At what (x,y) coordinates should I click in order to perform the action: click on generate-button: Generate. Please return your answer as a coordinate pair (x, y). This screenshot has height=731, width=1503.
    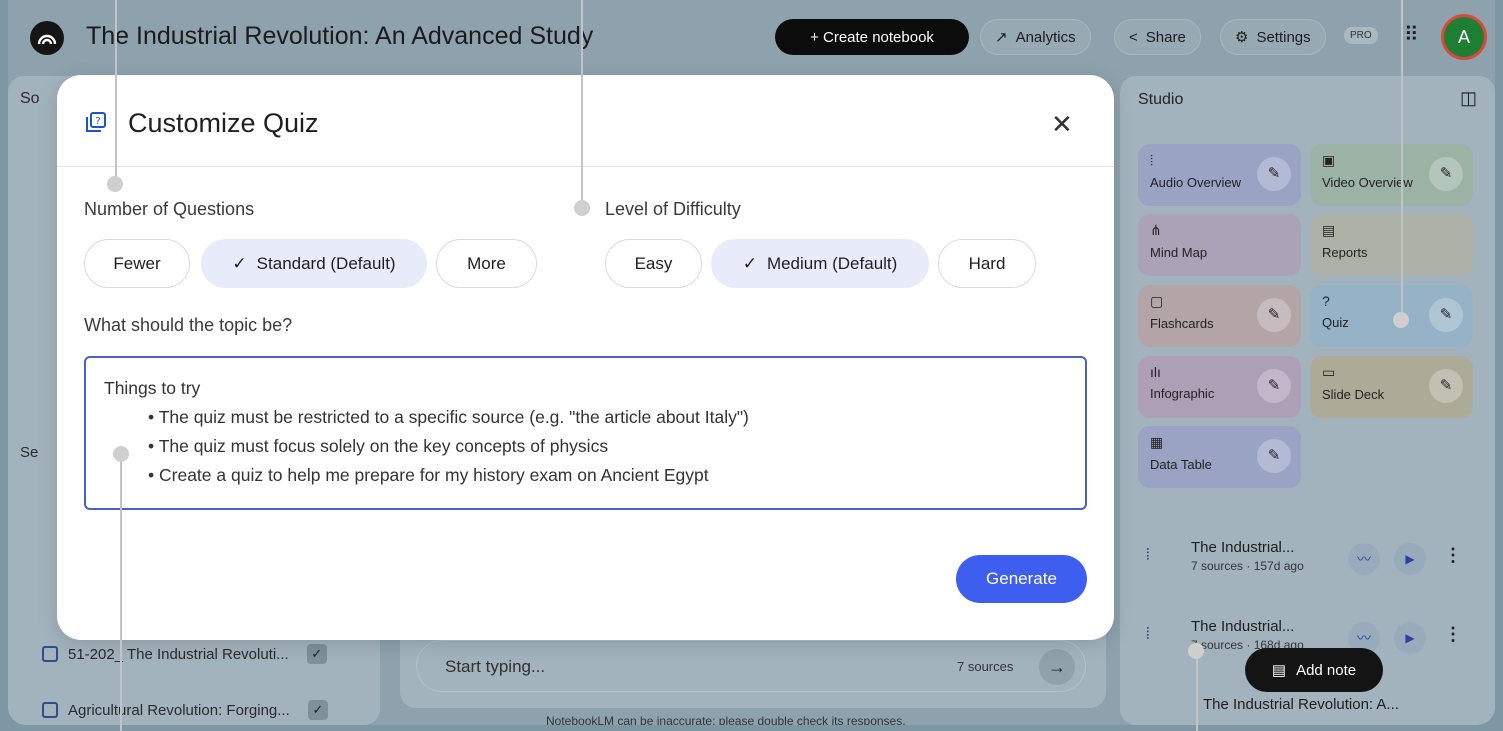
    Looking at the image, I should click on (1021, 579).